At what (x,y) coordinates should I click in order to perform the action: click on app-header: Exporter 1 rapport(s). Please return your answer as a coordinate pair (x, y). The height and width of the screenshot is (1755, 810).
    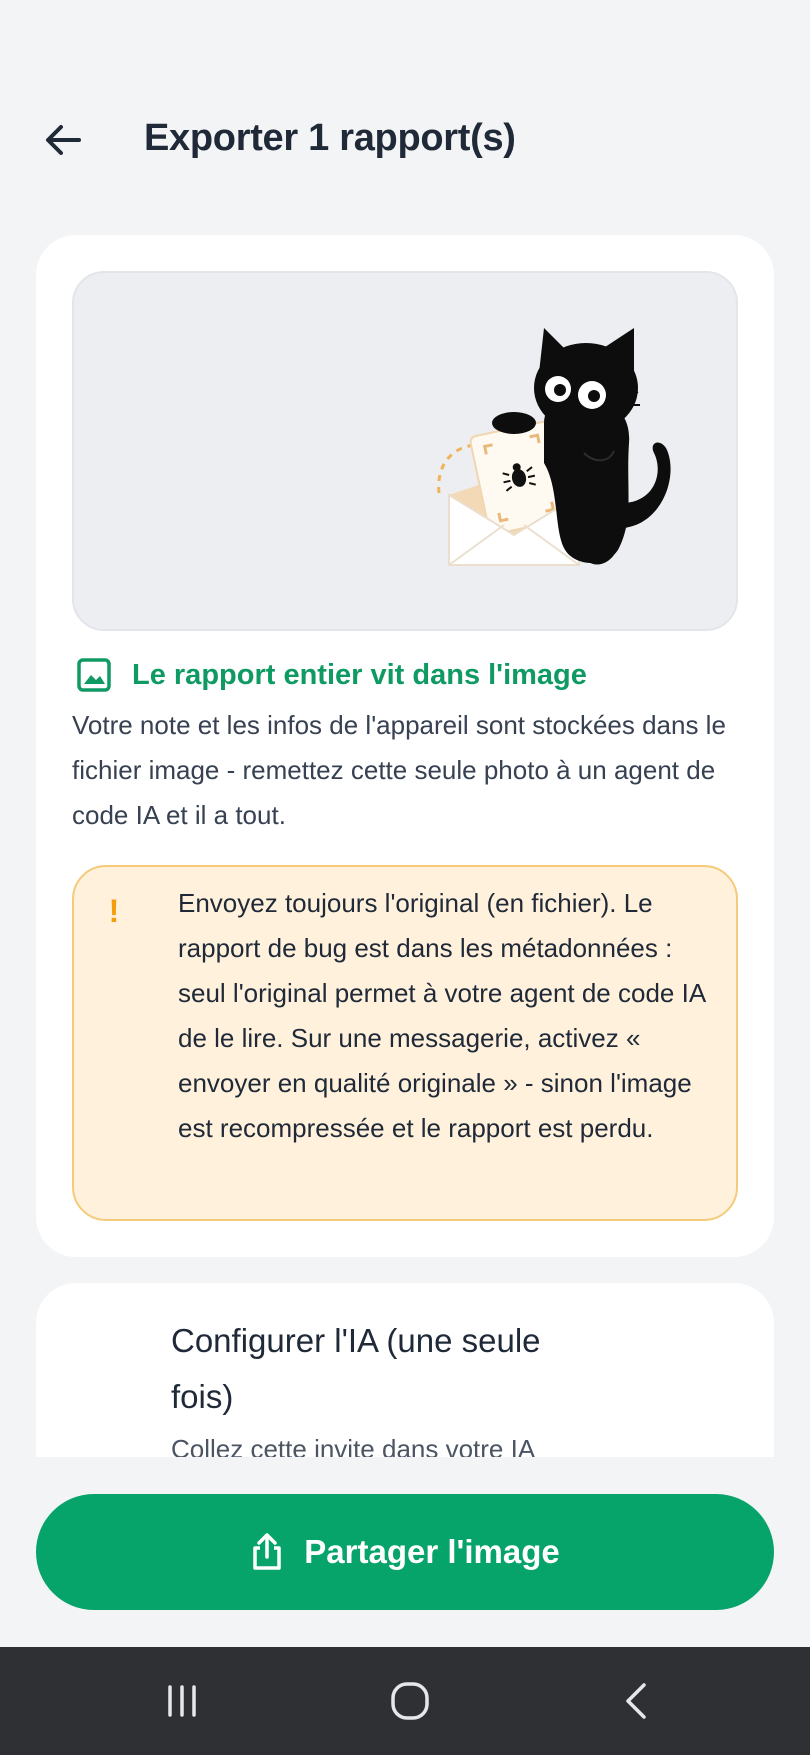
    Looking at the image, I should click on (405, 140).